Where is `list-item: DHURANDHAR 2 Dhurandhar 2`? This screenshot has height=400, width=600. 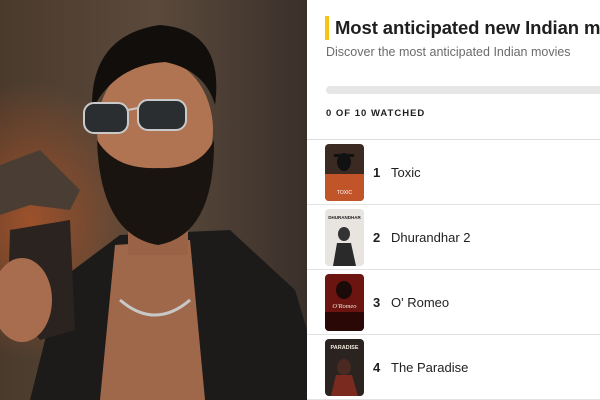 list-item: DHURANDHAR 2 Dhurandhar 2 is located at coordinates (453, 237).